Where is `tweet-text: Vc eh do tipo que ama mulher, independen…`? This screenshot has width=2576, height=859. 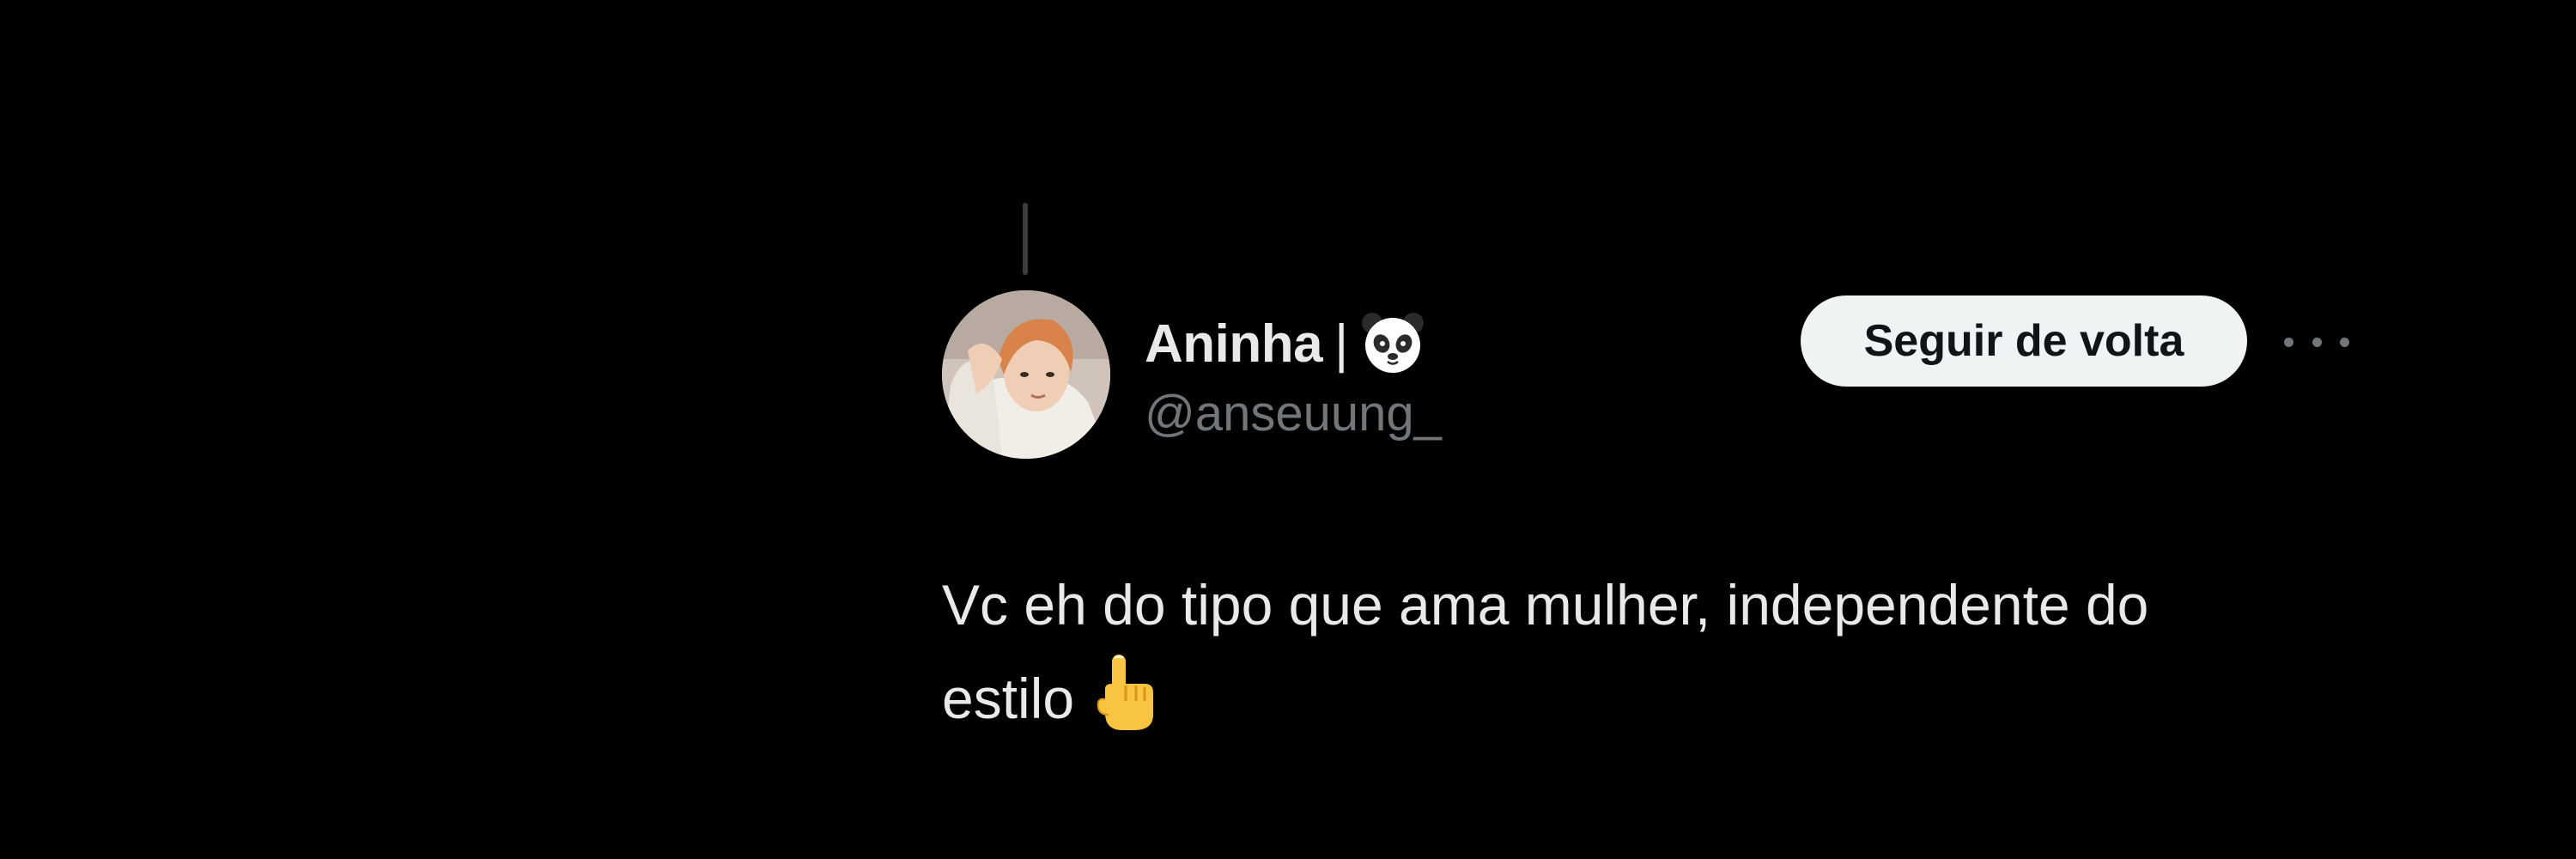 tweet-text: Vc eh do tipo que ama mulher, independen… is located at coordinates (1672, 651).